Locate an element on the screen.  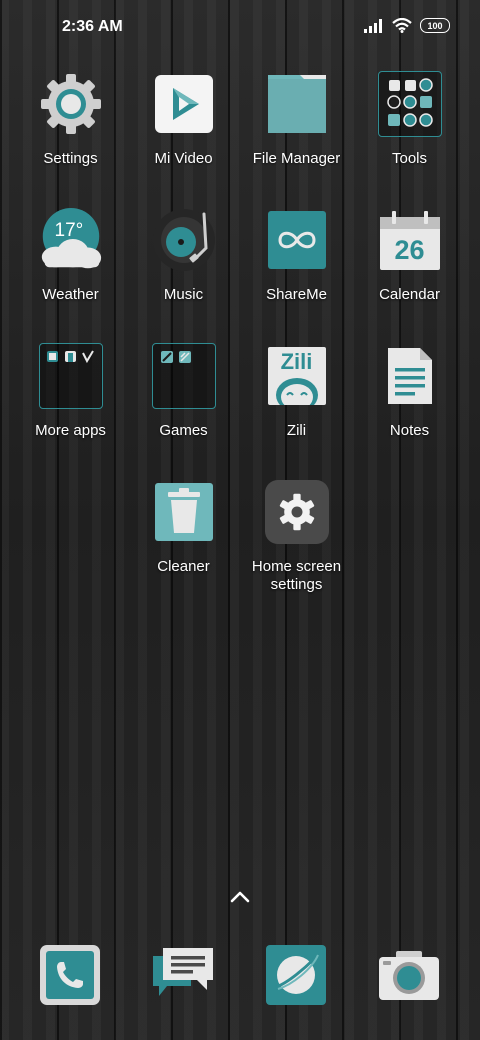
app-file-manager: File Manager is located at coordinates (296, 120).